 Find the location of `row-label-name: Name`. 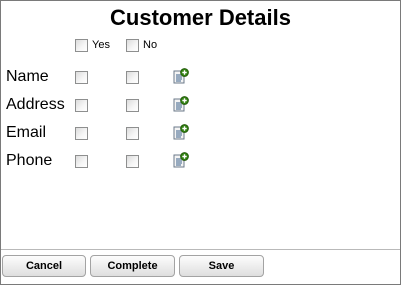

row-label-name: Name is located at coordinates (27, 76).